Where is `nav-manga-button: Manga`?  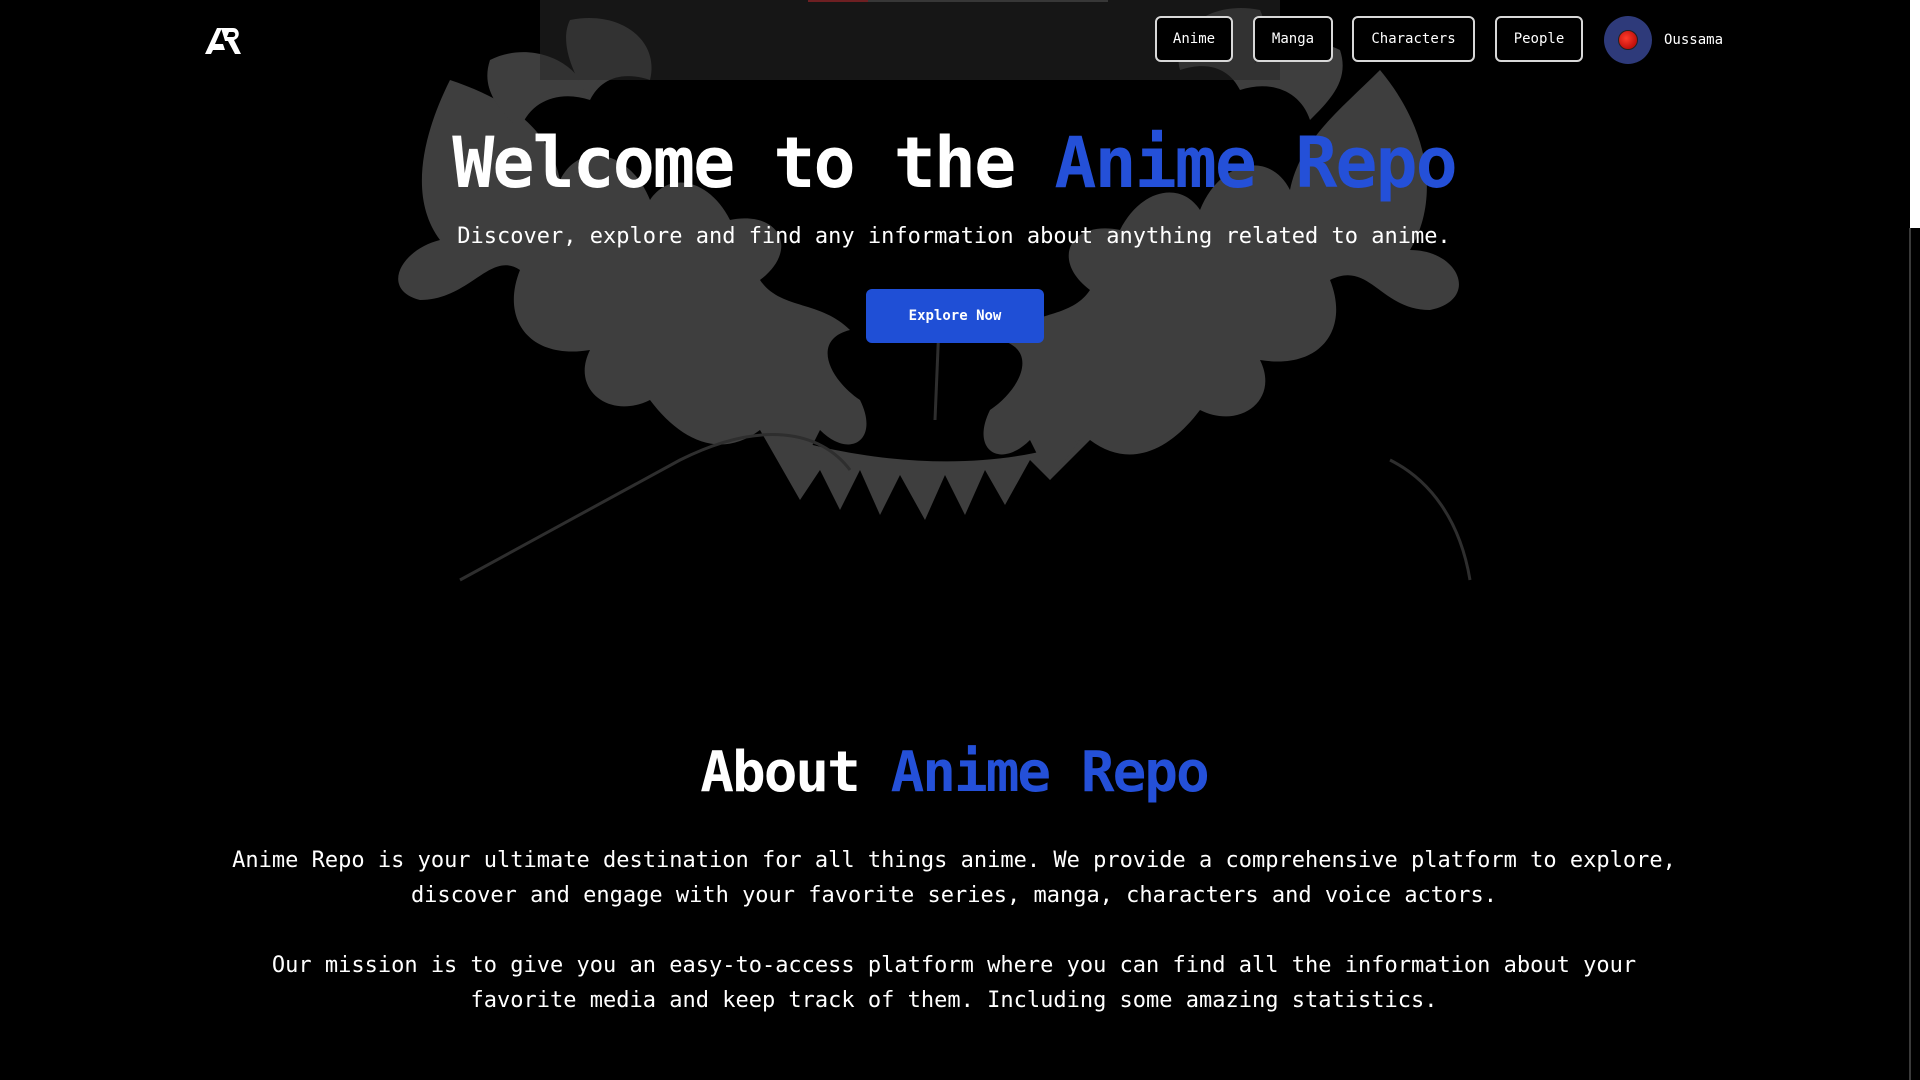 nav-manga-button: Manga is located at coordinates (1293, 39).